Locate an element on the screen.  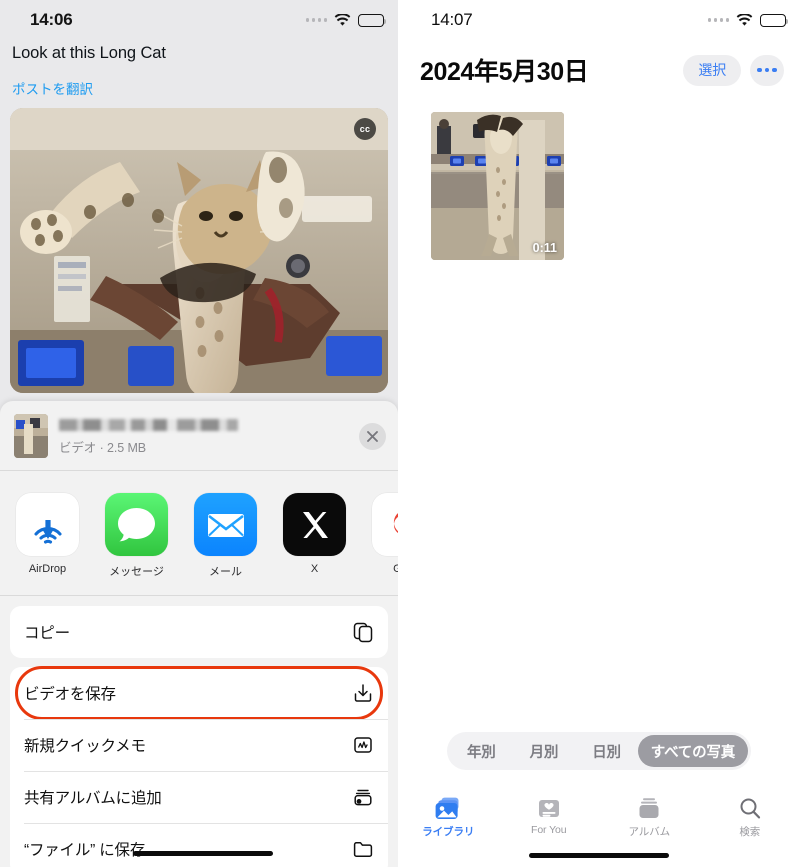
page-title: 2024年5月30日 is located at coordinates (504, 72).